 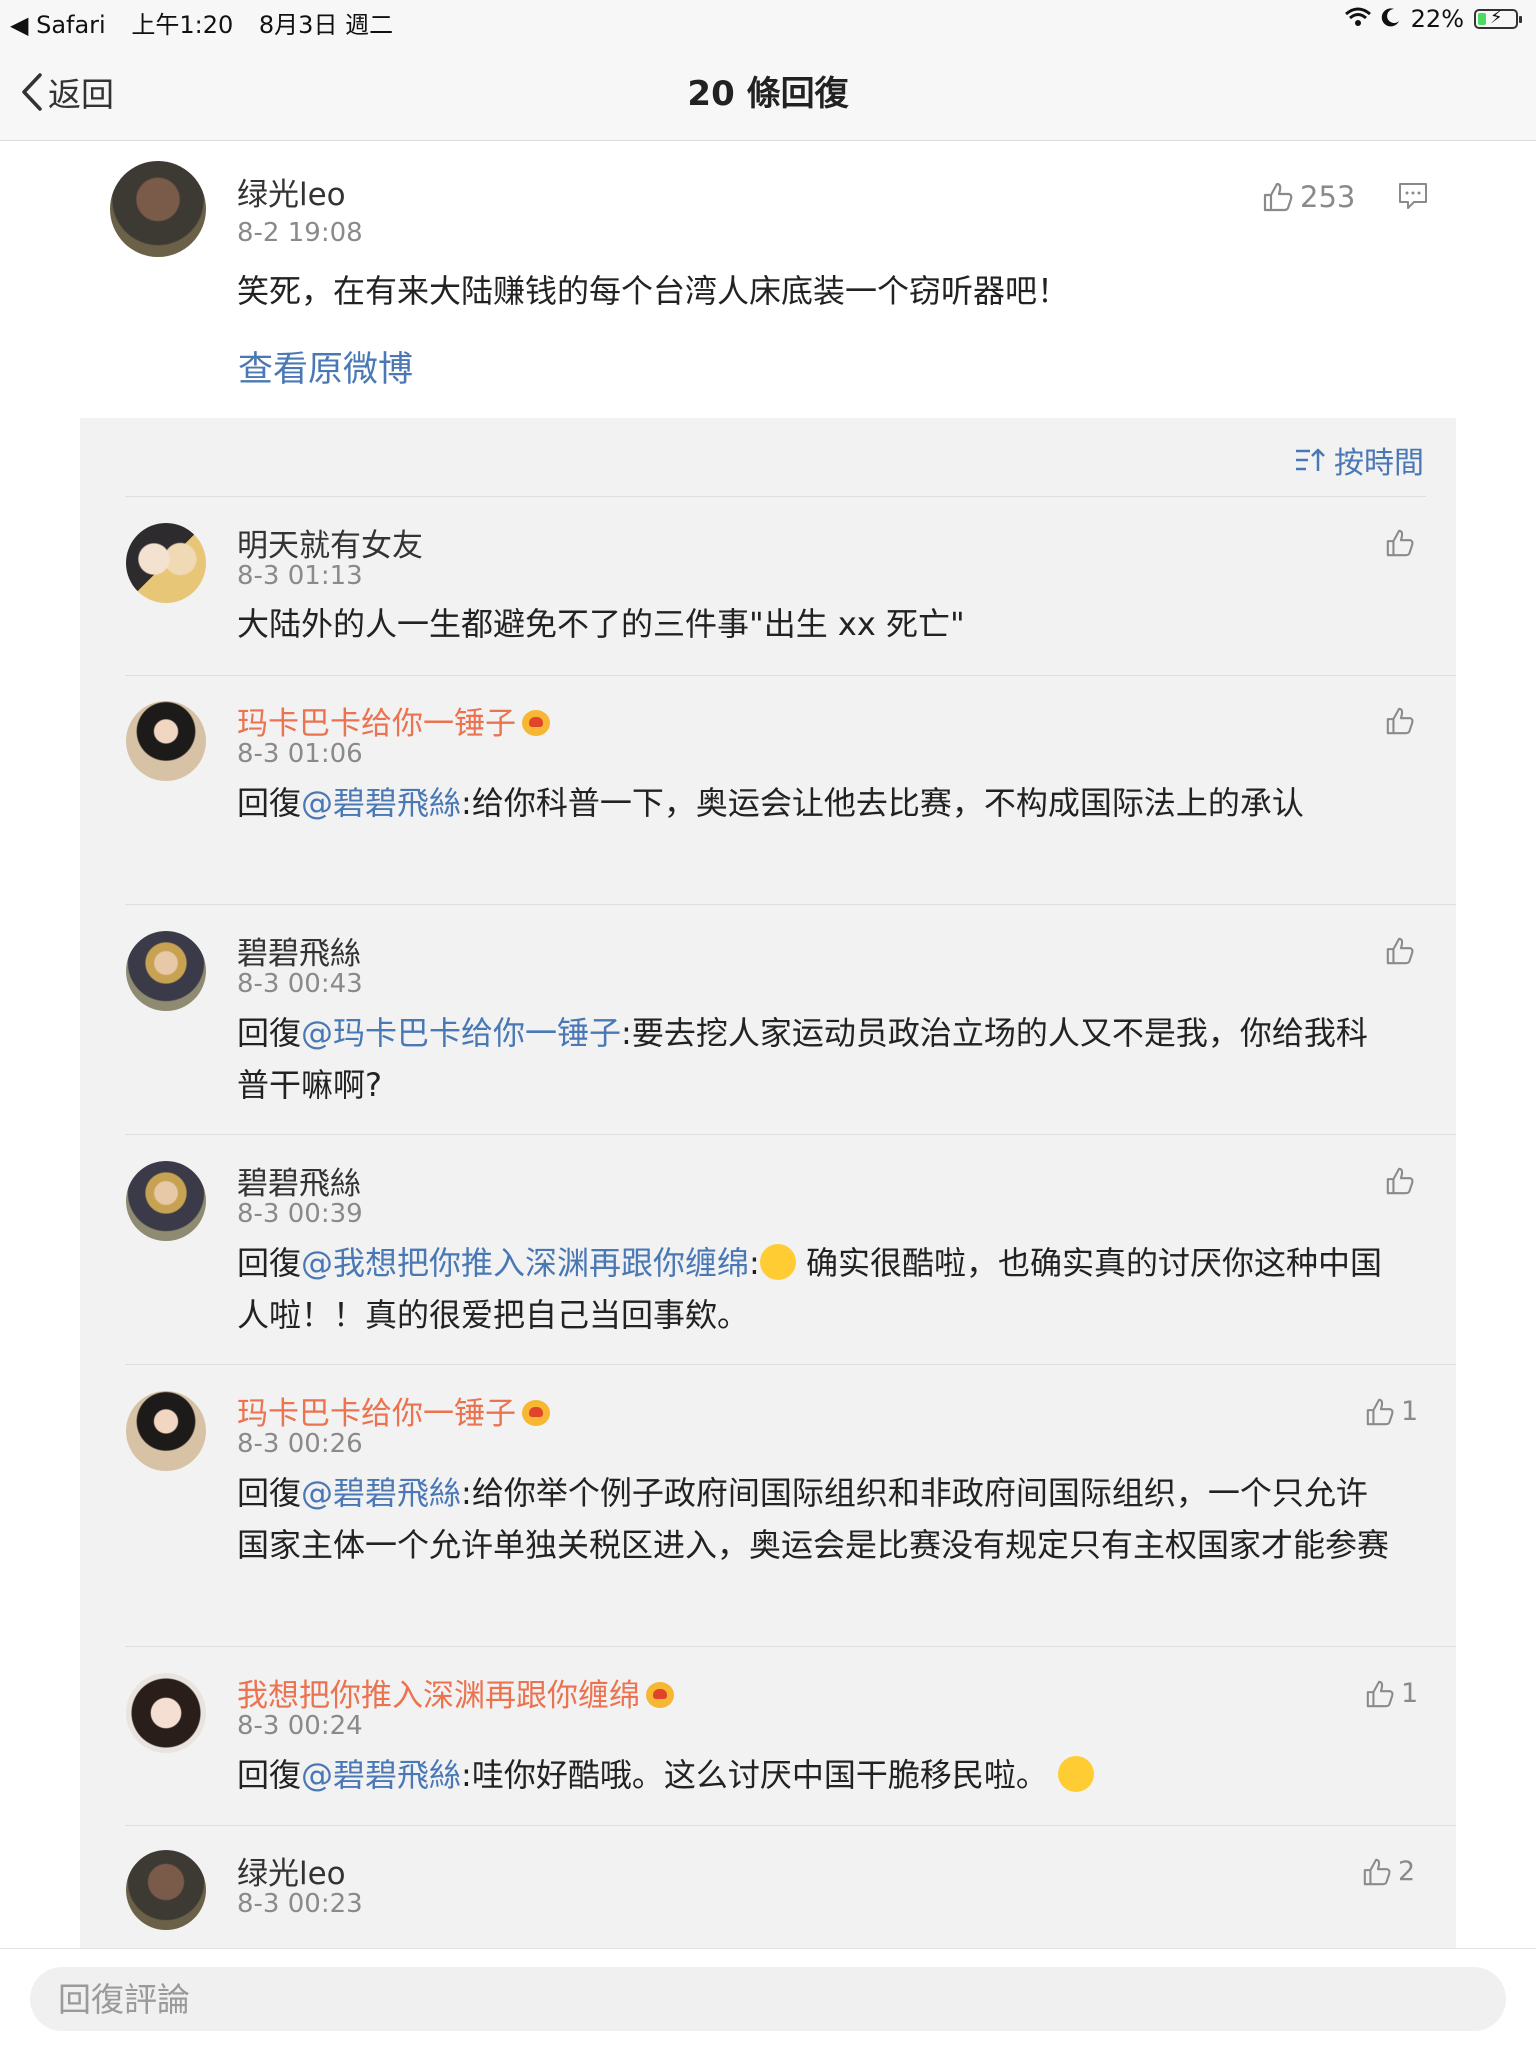 I want to click on timestamp: 8-3 00:23, so click(x=300, y=1904).